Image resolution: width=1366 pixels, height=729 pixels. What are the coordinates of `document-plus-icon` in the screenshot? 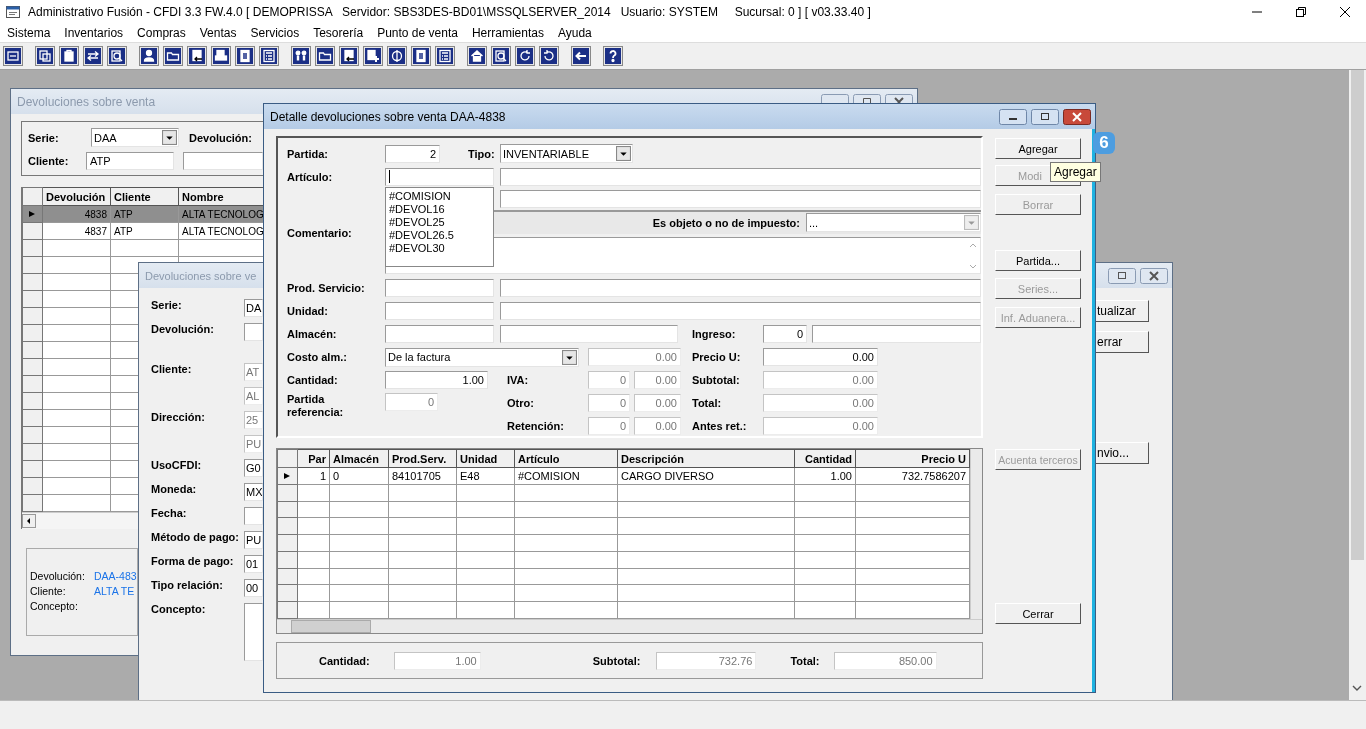 It's located at (373, 56).